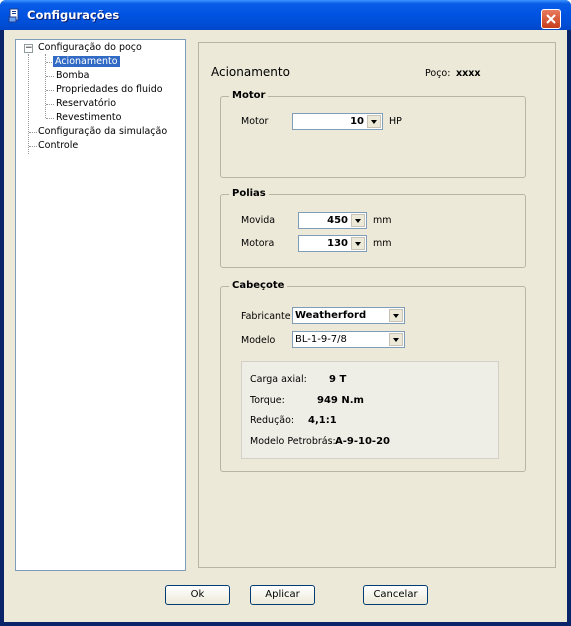  I want to click on modelo-dropdown-button, so click(396, 339).